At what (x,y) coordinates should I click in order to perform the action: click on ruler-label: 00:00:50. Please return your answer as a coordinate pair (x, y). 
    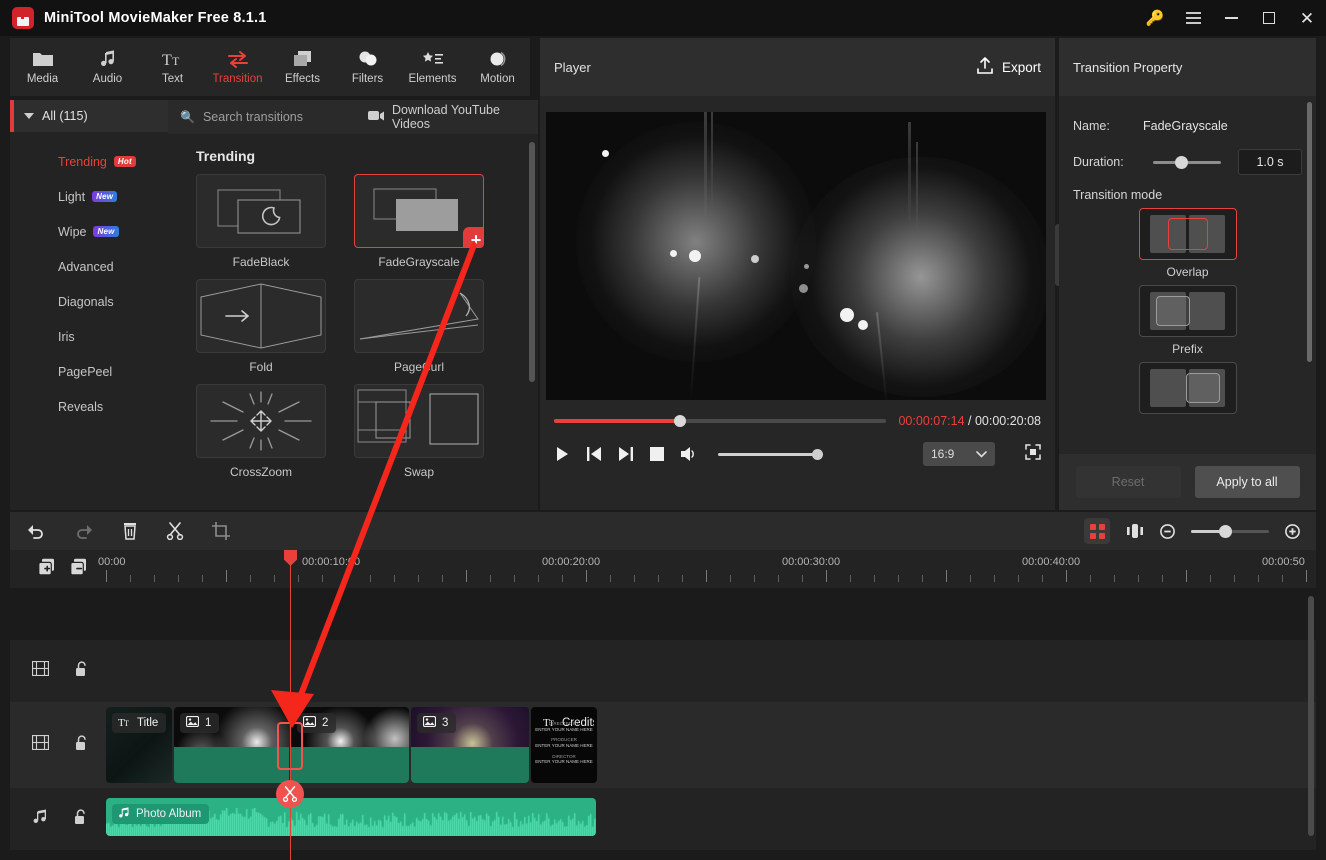
    Looking at the image, I should click on (1283, 562).